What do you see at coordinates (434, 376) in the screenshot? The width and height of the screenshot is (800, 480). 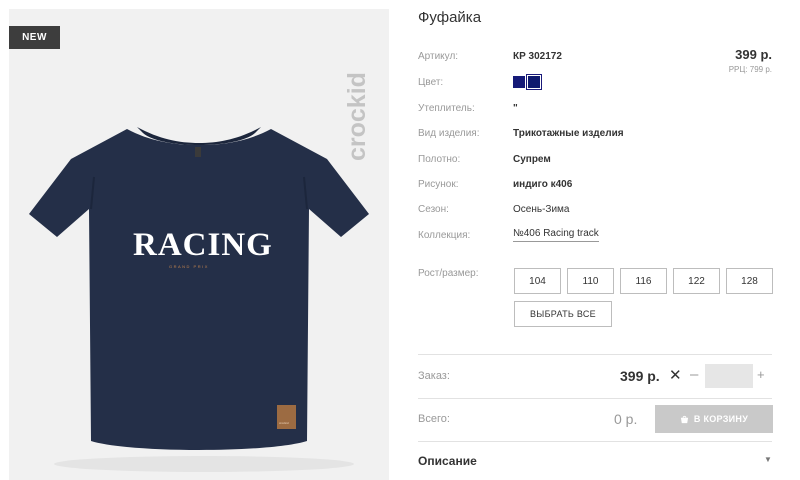 I see `order-label: Заказ:` at bounding box center [434, 376].